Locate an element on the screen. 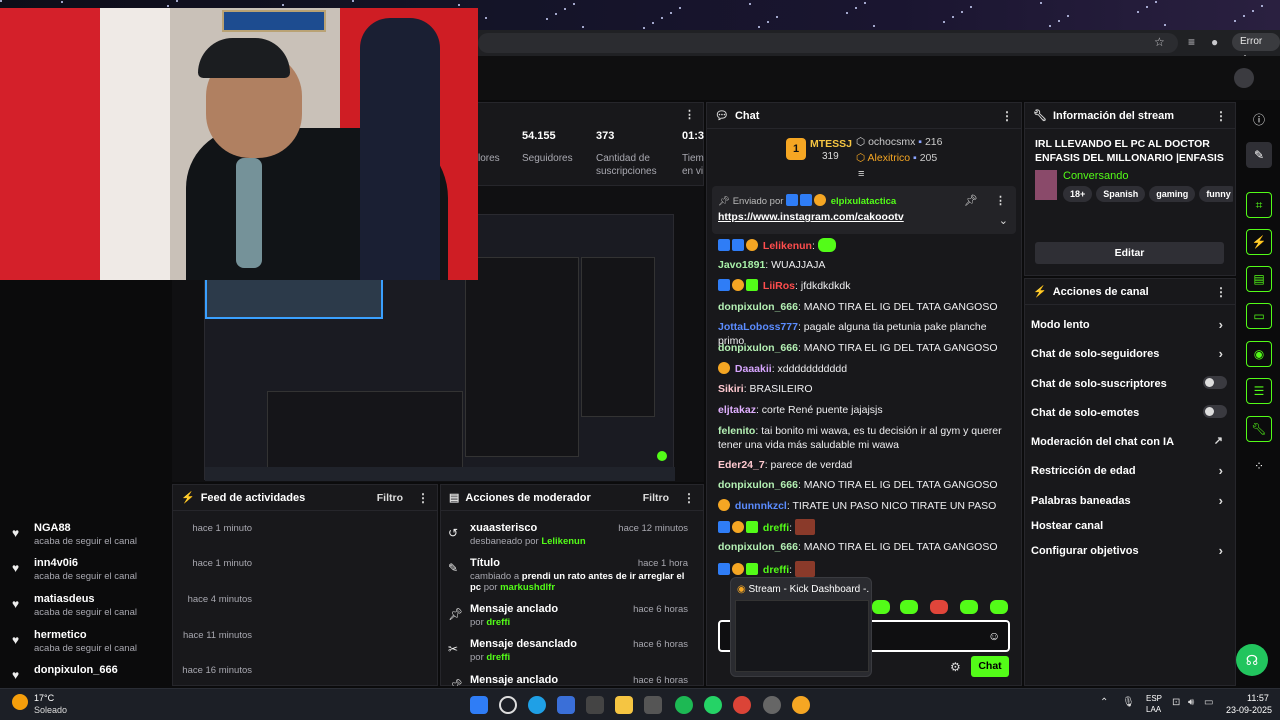 Image resolution: width=1280 pixels, height=720 pixels. document-icon: ▤ is located at coordinates (1259, 279).